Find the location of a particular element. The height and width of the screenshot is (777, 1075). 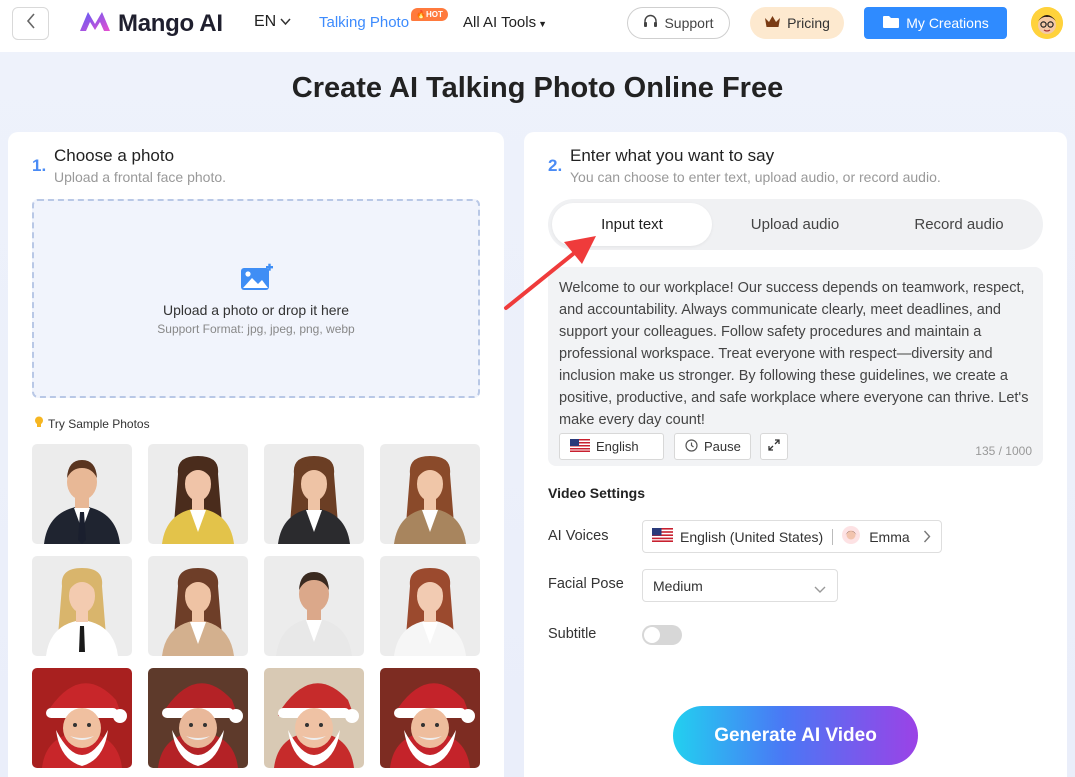

support-label: Support is located at coordinates (689, 23).